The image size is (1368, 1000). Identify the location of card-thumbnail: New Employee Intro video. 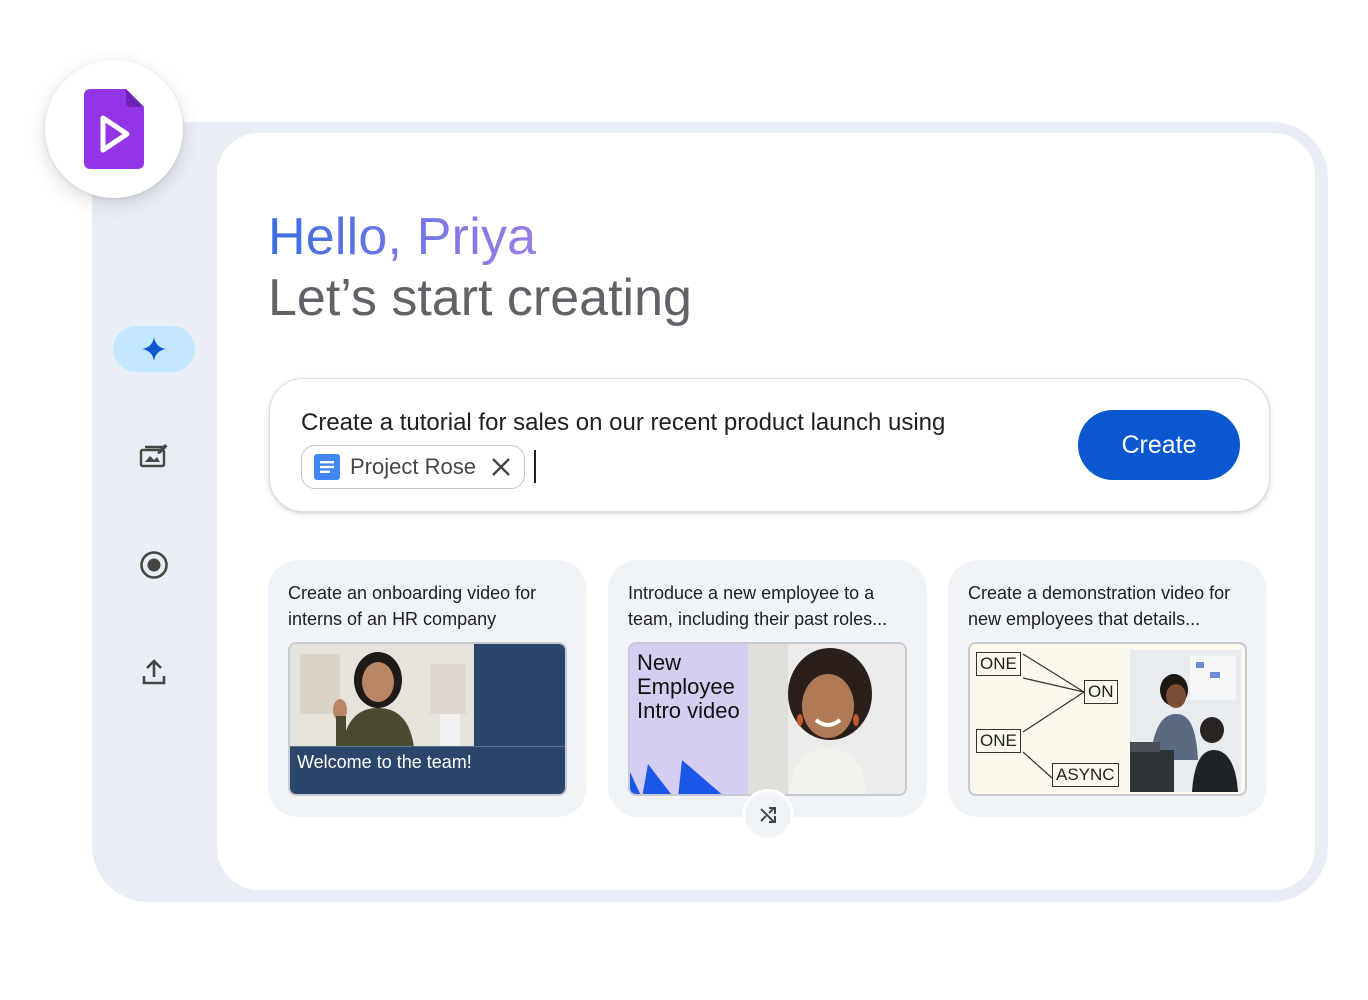
(767, 719).